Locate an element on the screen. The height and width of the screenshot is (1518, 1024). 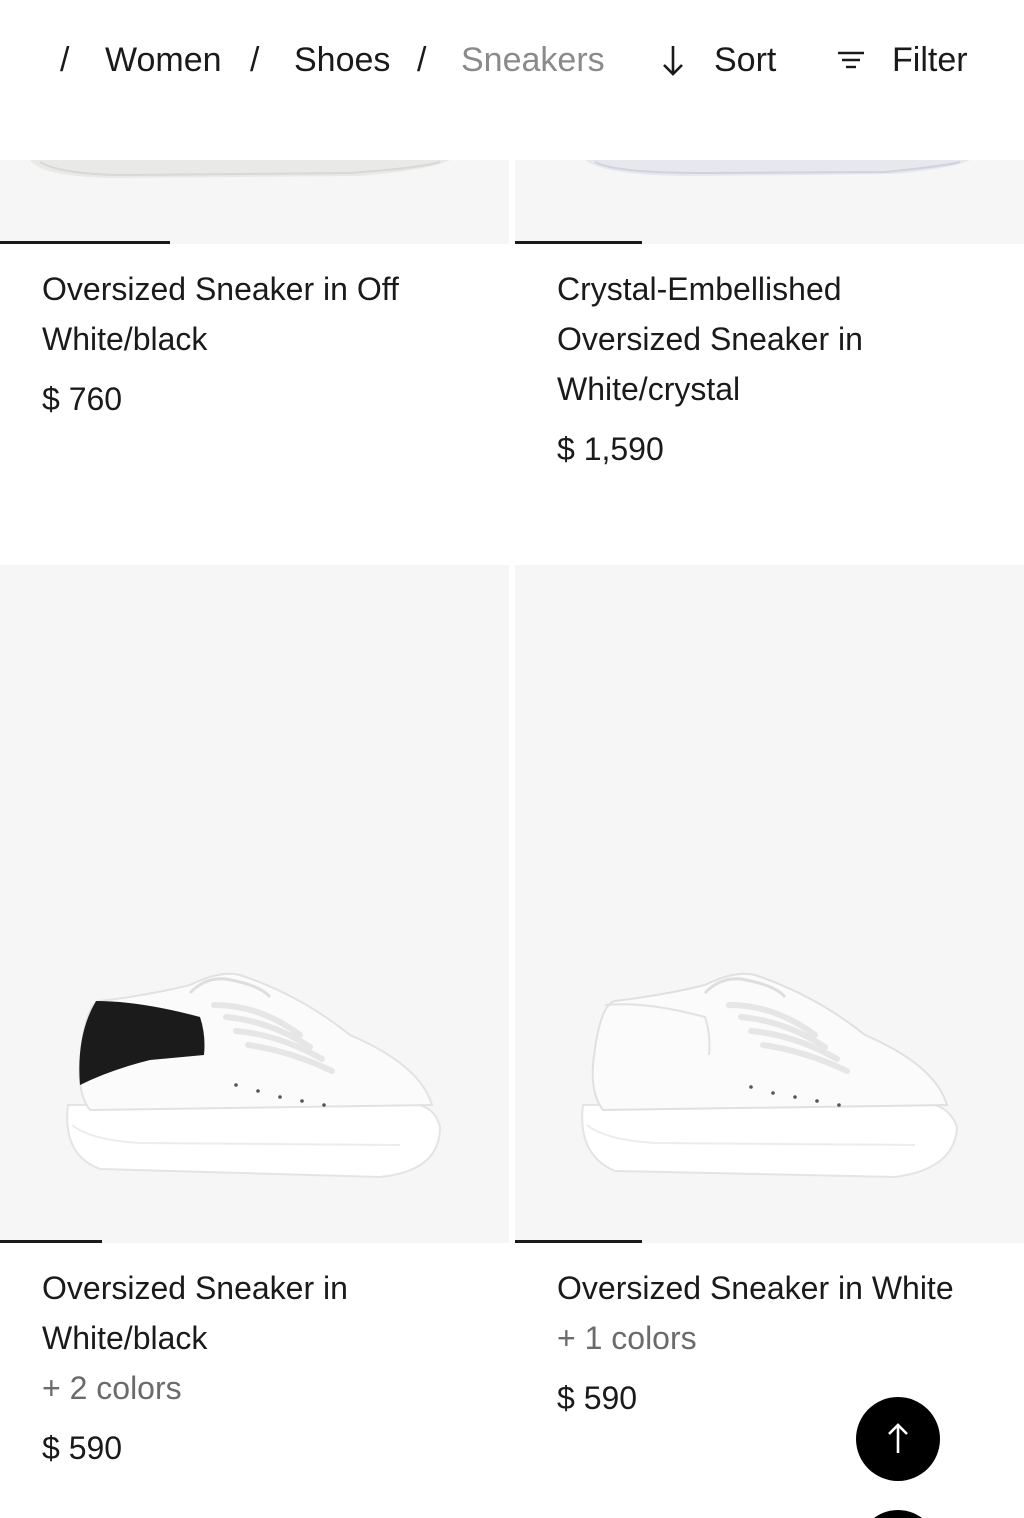
product-name: Crystal-Embellished is located at coordinates (699, 289).